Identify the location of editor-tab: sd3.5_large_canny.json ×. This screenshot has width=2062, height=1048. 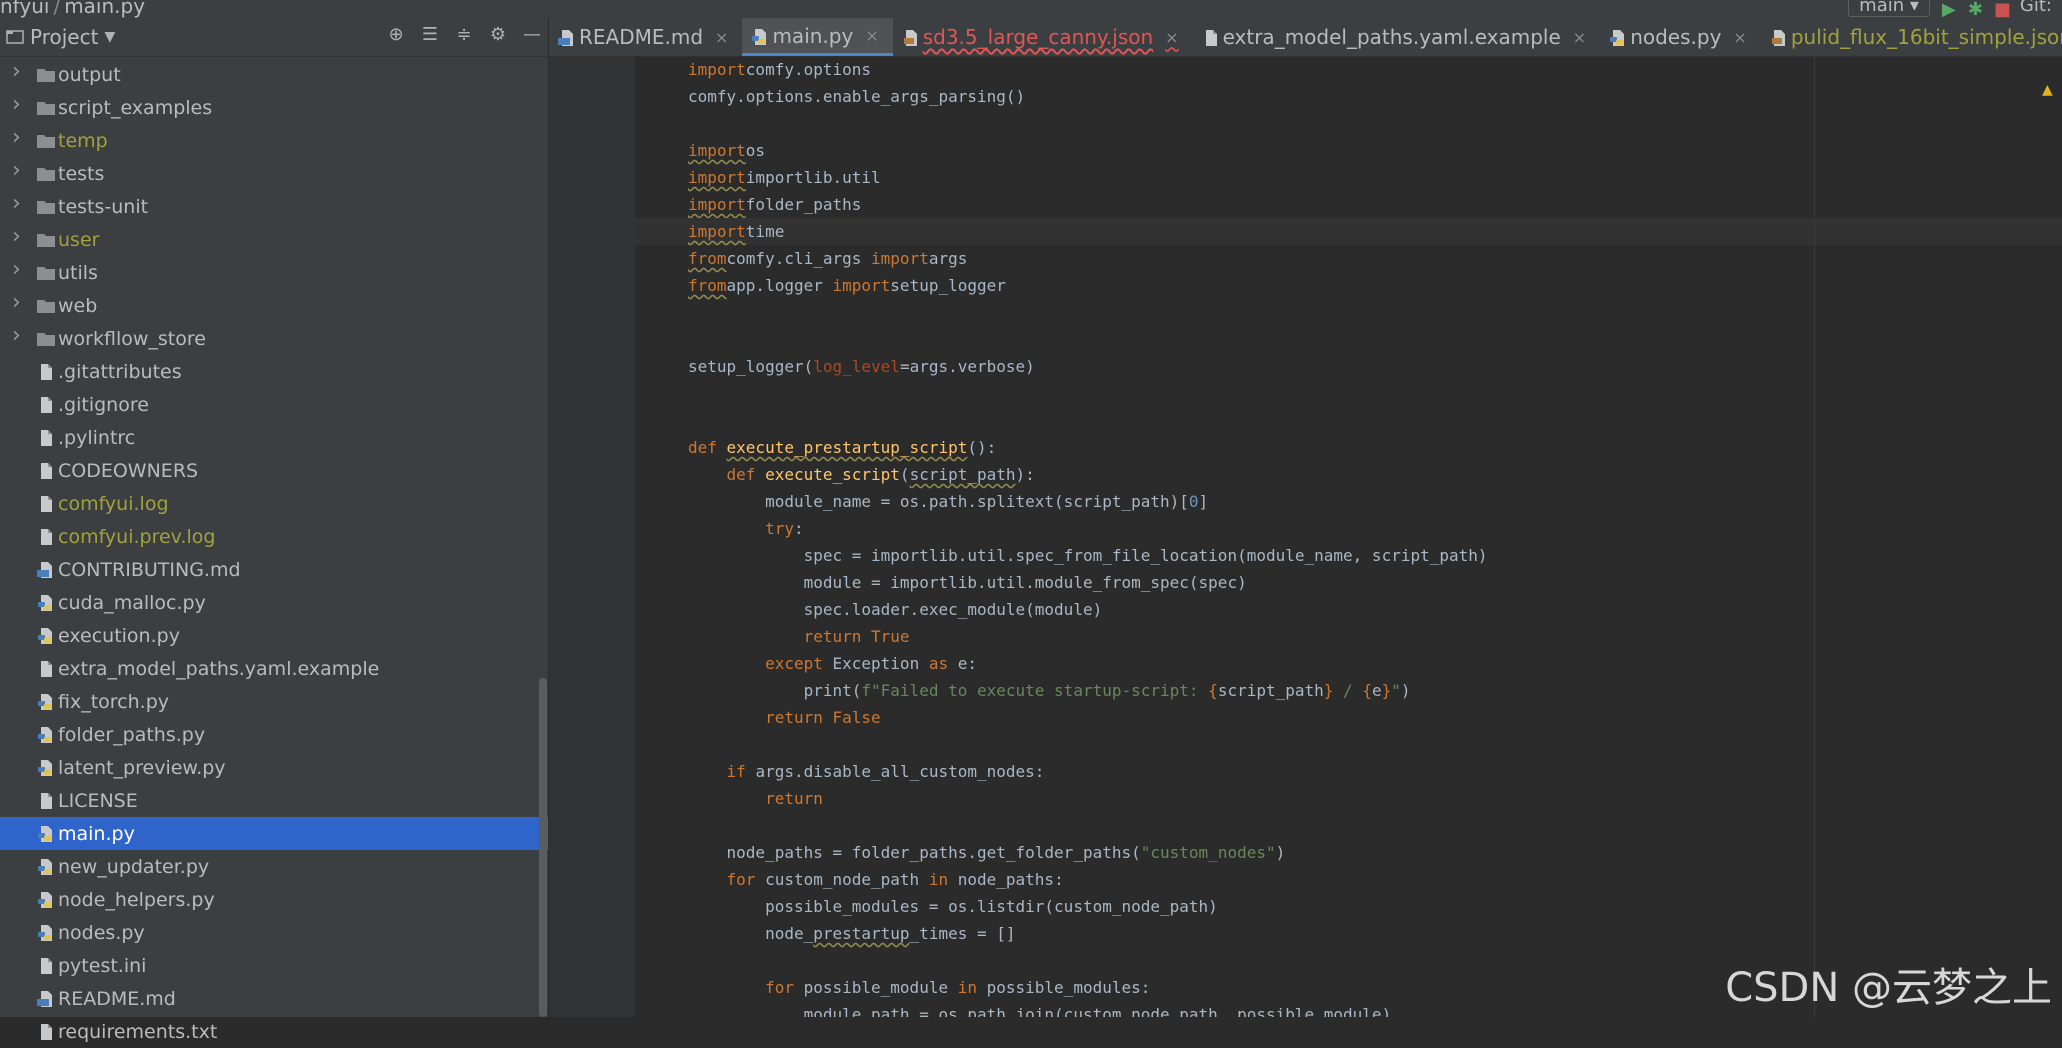
(1043, 37).